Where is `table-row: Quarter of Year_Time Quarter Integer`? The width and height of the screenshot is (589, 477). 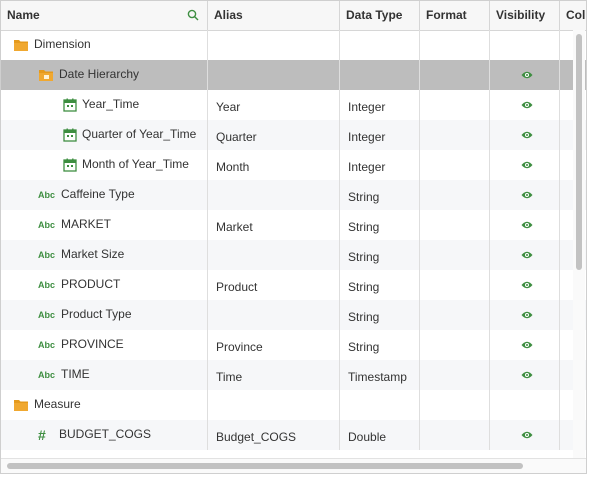 table-row: Quarter of Year_Time Quarter Integer is located at coordinates (293, 135).